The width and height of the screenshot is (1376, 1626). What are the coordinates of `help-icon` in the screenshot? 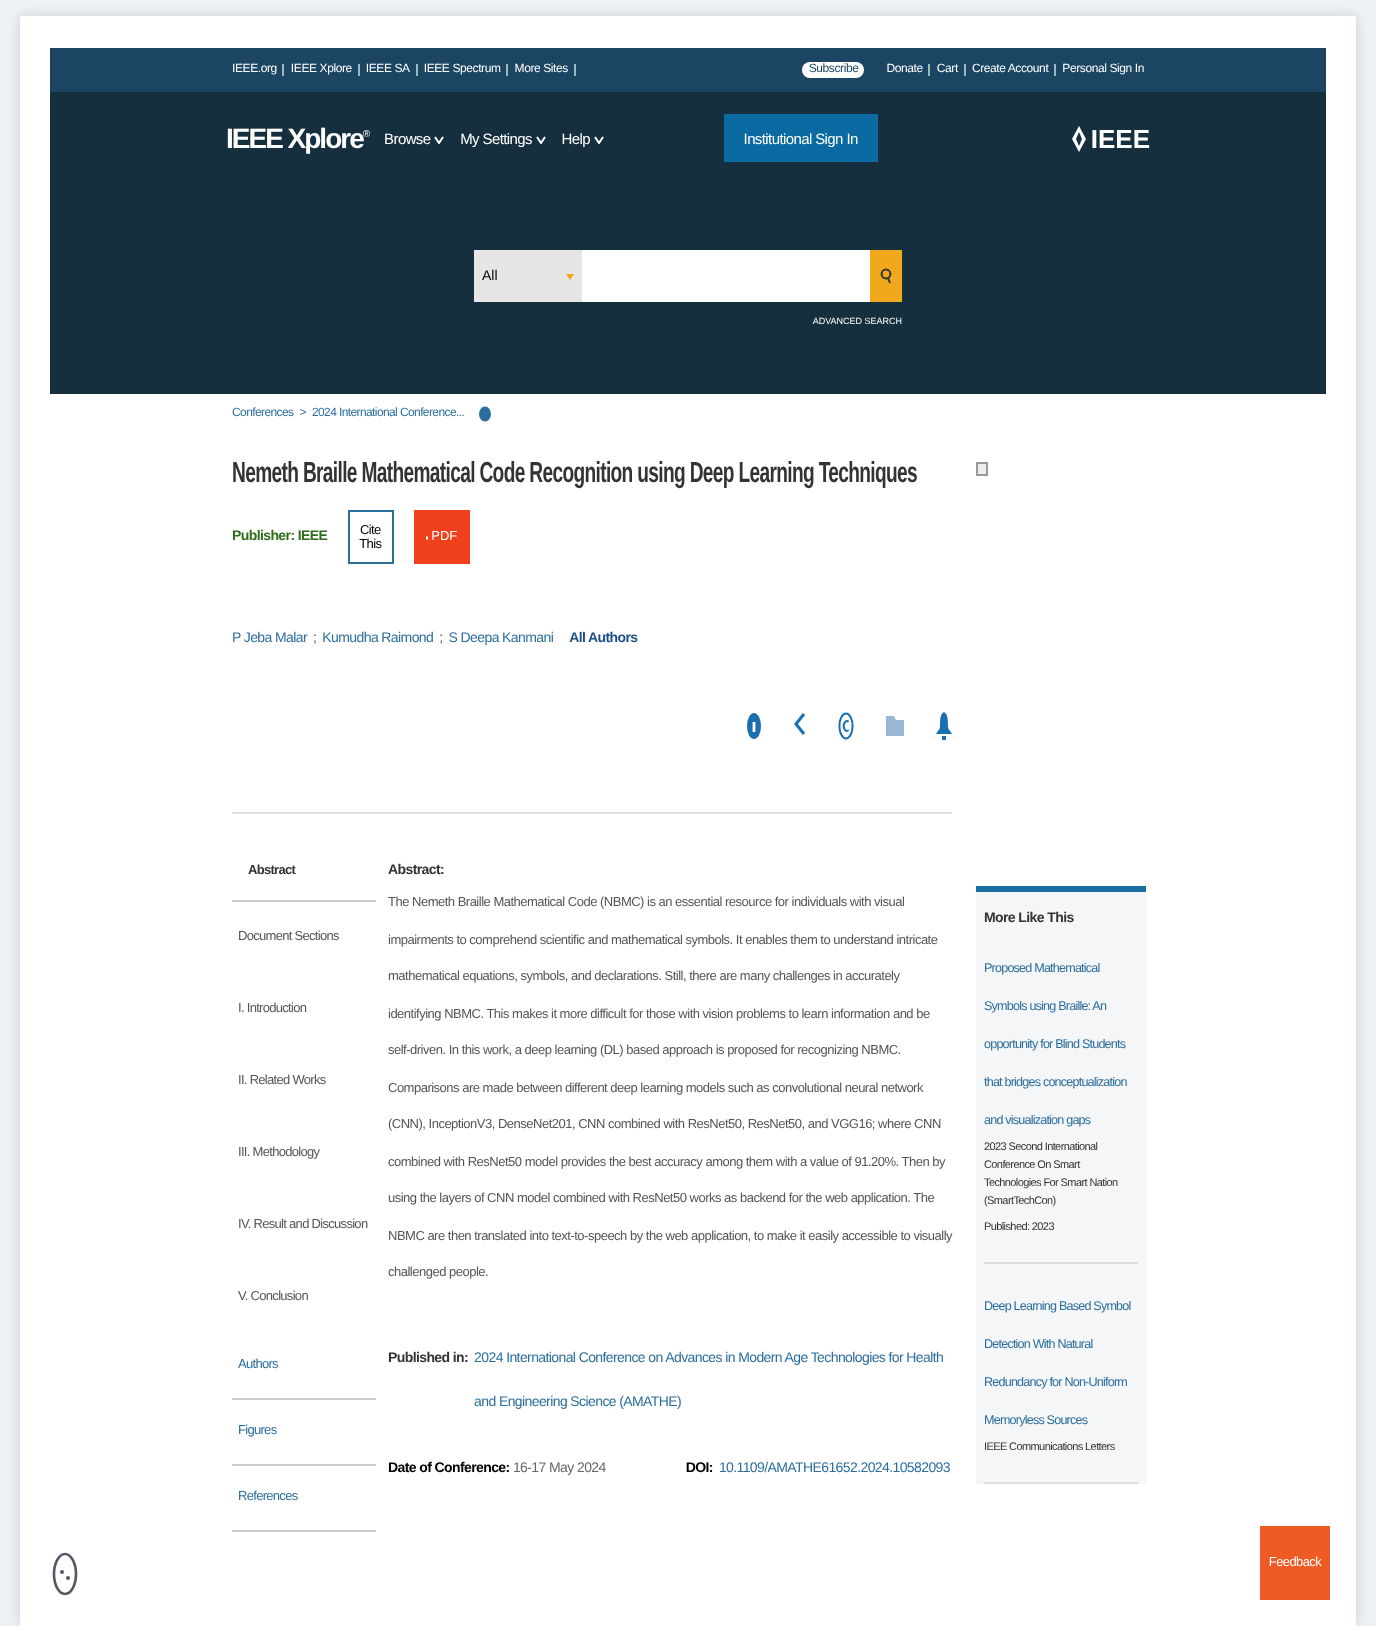 It's located at (485, 414).